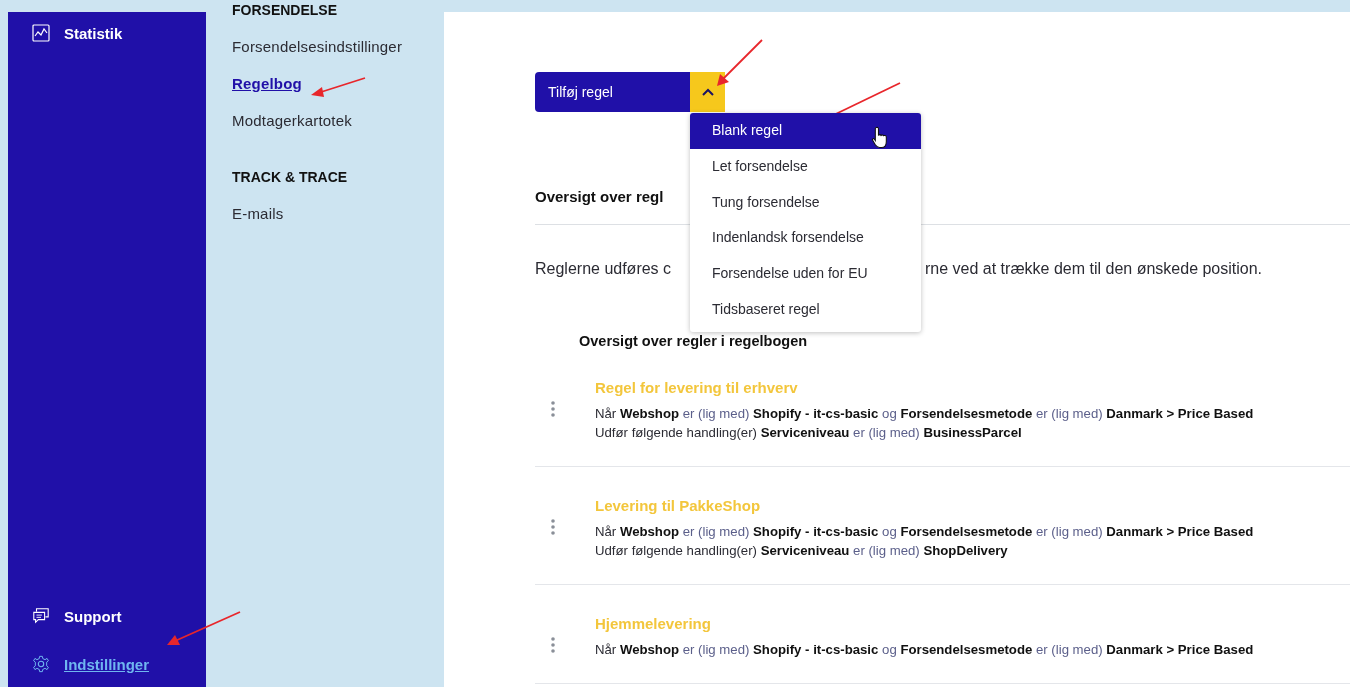  What do you see at coordinates (599, 196) in the screenshot?
I see `section-title: Oversigt over regl` at bounding box center [599, 196].